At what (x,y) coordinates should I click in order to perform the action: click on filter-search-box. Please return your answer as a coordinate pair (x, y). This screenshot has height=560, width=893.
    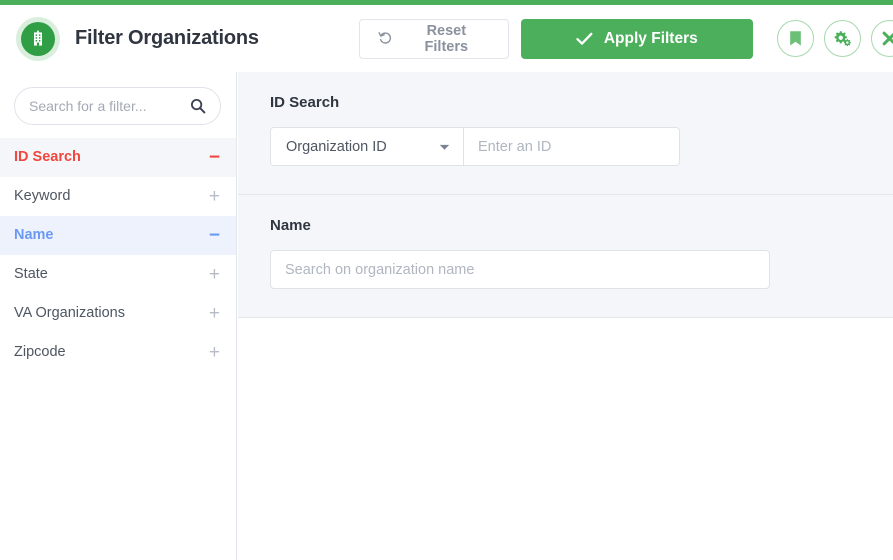
    Looking at the image, I should click on (117, 106).